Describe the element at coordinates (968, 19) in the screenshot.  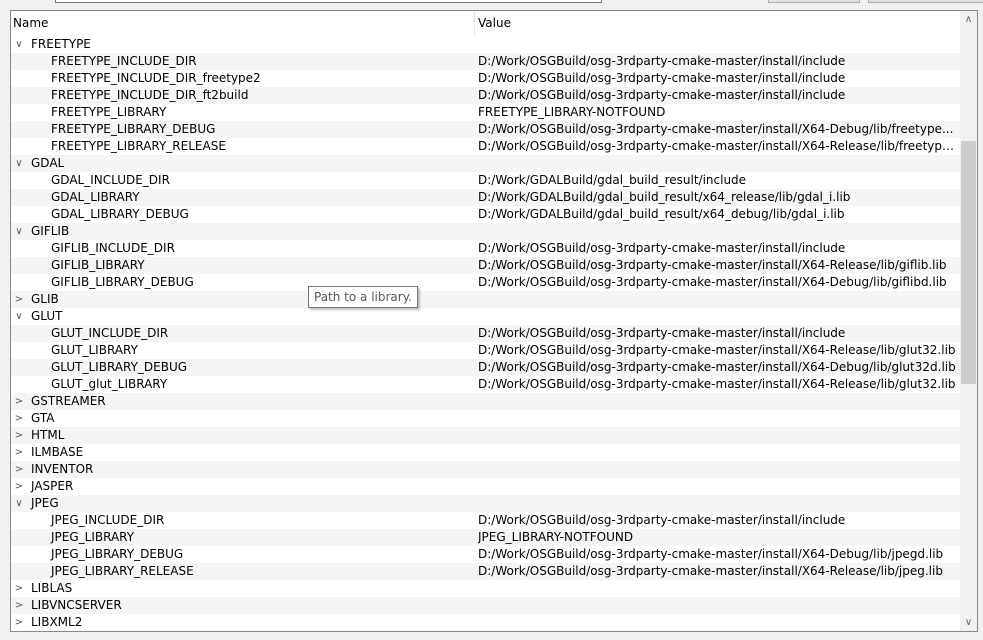
I see `chevron-up-icon: ∧` at that location.